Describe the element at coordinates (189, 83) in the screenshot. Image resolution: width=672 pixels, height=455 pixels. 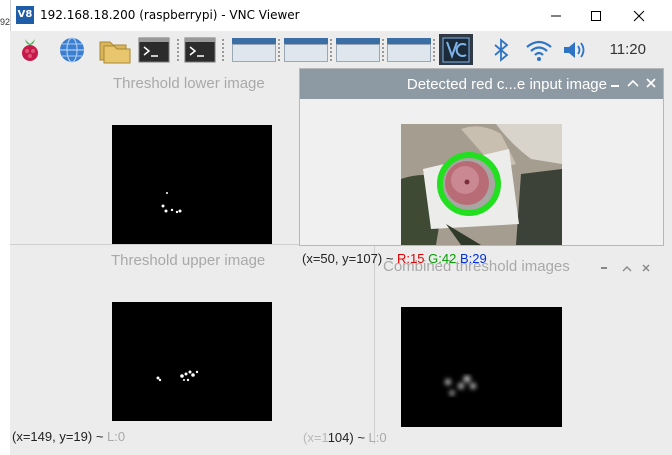
I see `window-title: Threshold lower image` at that location.